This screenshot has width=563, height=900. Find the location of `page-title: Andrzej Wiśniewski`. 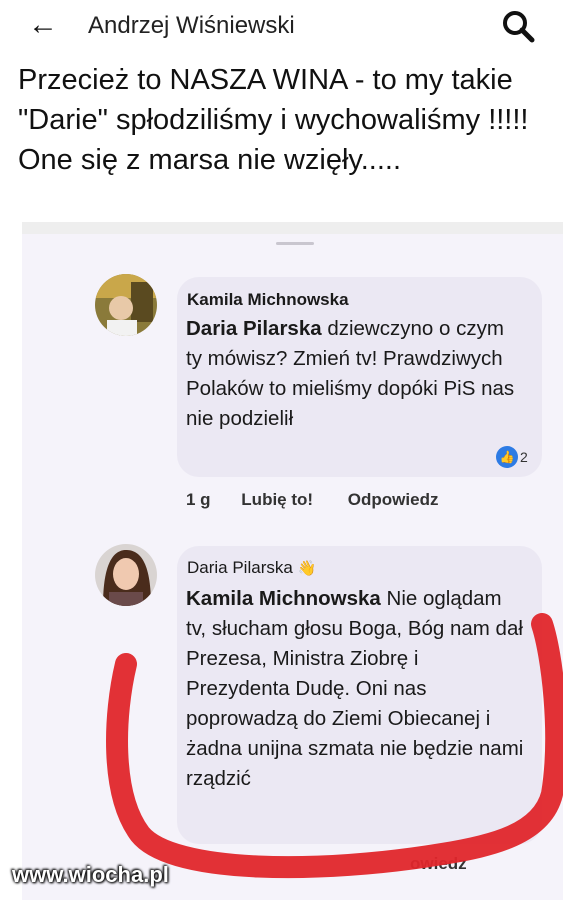

page-title: Andrzej Wiśniewski is located at coordinates (191, 25).